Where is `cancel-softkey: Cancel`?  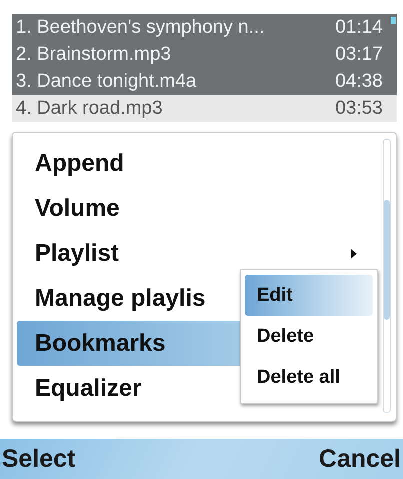
cancel-softkey: Cancel is located at coordinates (360, 459).